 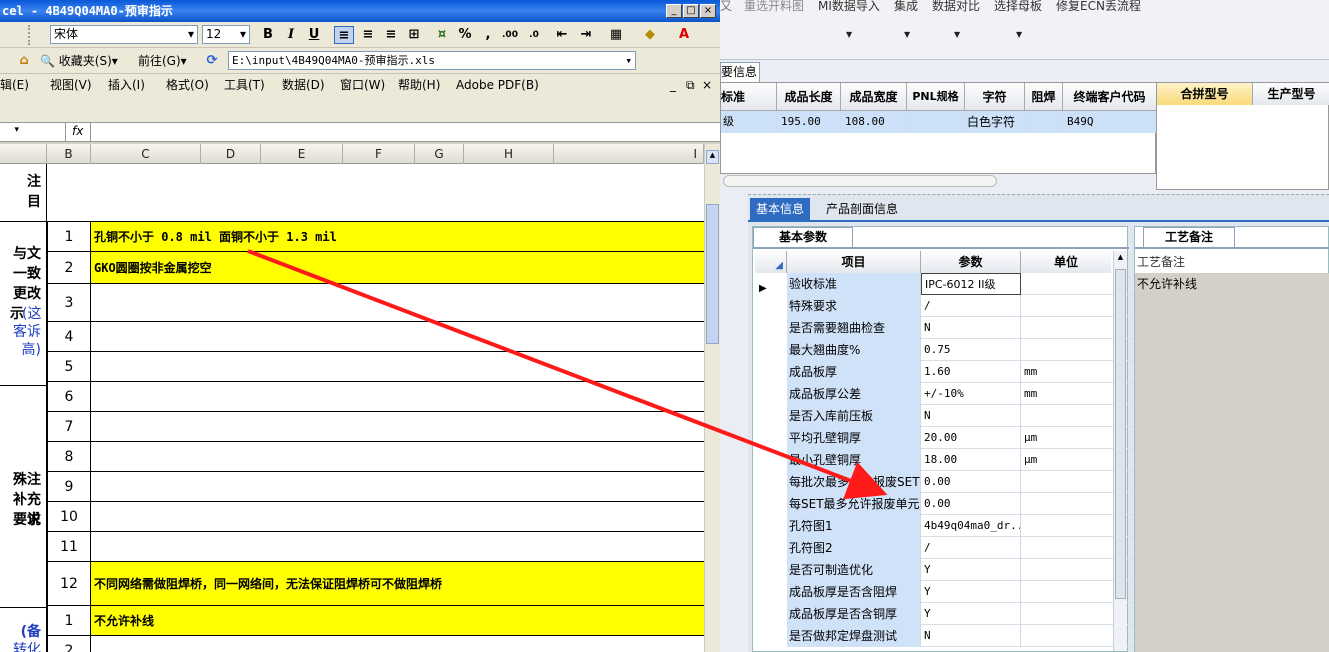 I want to click on tab-profile-info: 产品剖面信息, so click(x=862, y=209).